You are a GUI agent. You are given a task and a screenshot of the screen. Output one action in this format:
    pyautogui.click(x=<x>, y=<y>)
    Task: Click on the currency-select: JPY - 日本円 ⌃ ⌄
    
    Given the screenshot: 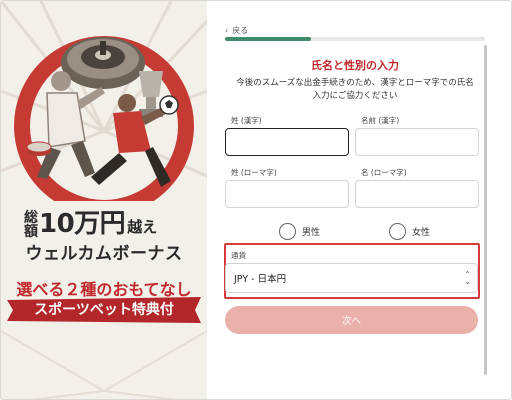 What is the action you would take?
    pyautogui.click(x=351, y=278)
    